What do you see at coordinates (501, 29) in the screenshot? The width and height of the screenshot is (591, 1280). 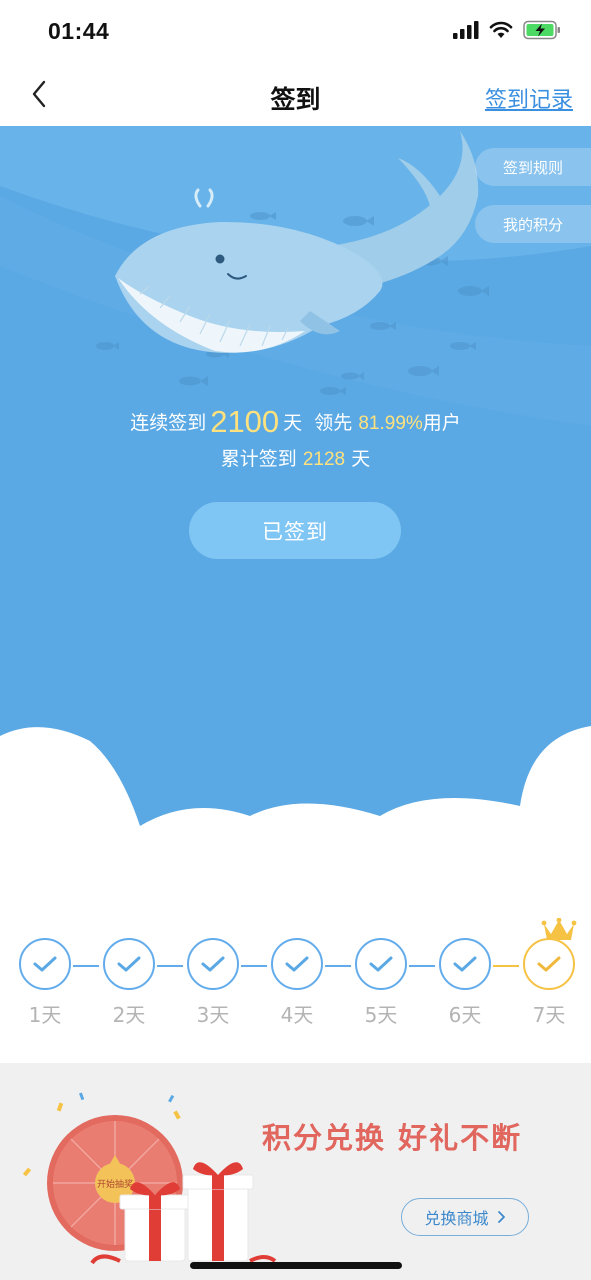 I see `wifi-icon` at bounding box center [501, 29].